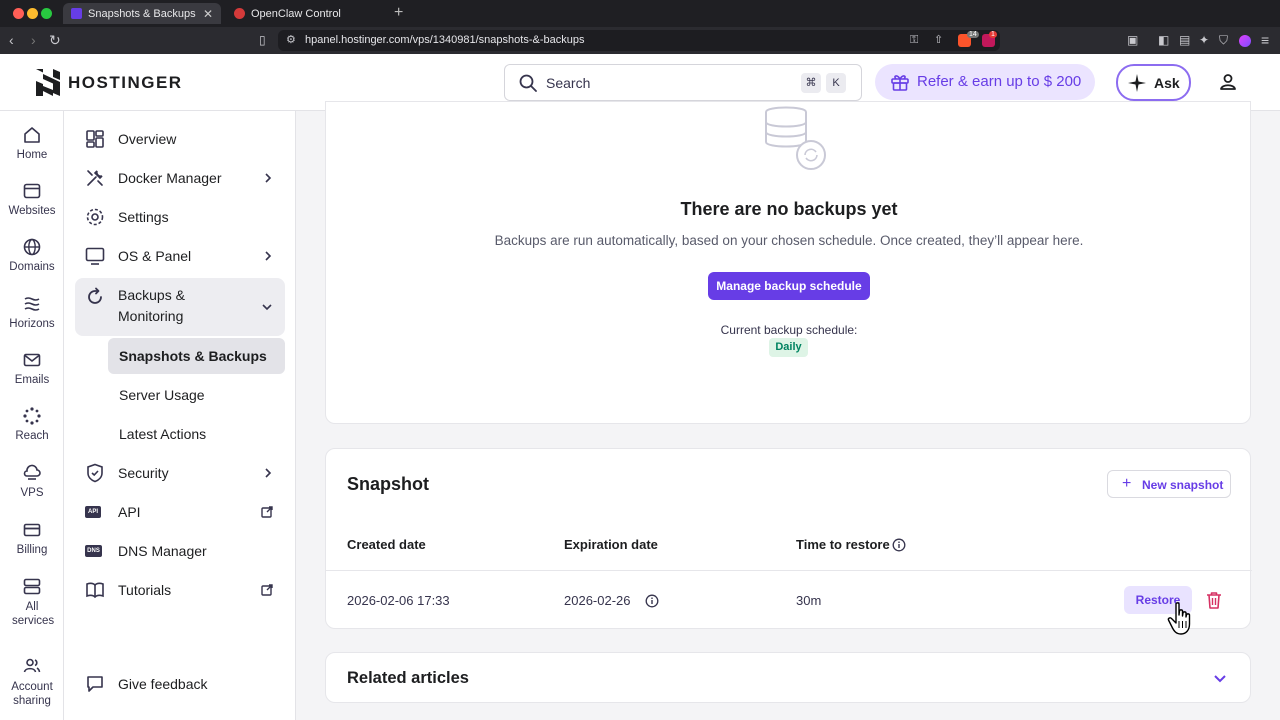 The image size is (1280, 720). I want to click on sidebar-item-label: Backups & Monitoring, so click(151, 305).